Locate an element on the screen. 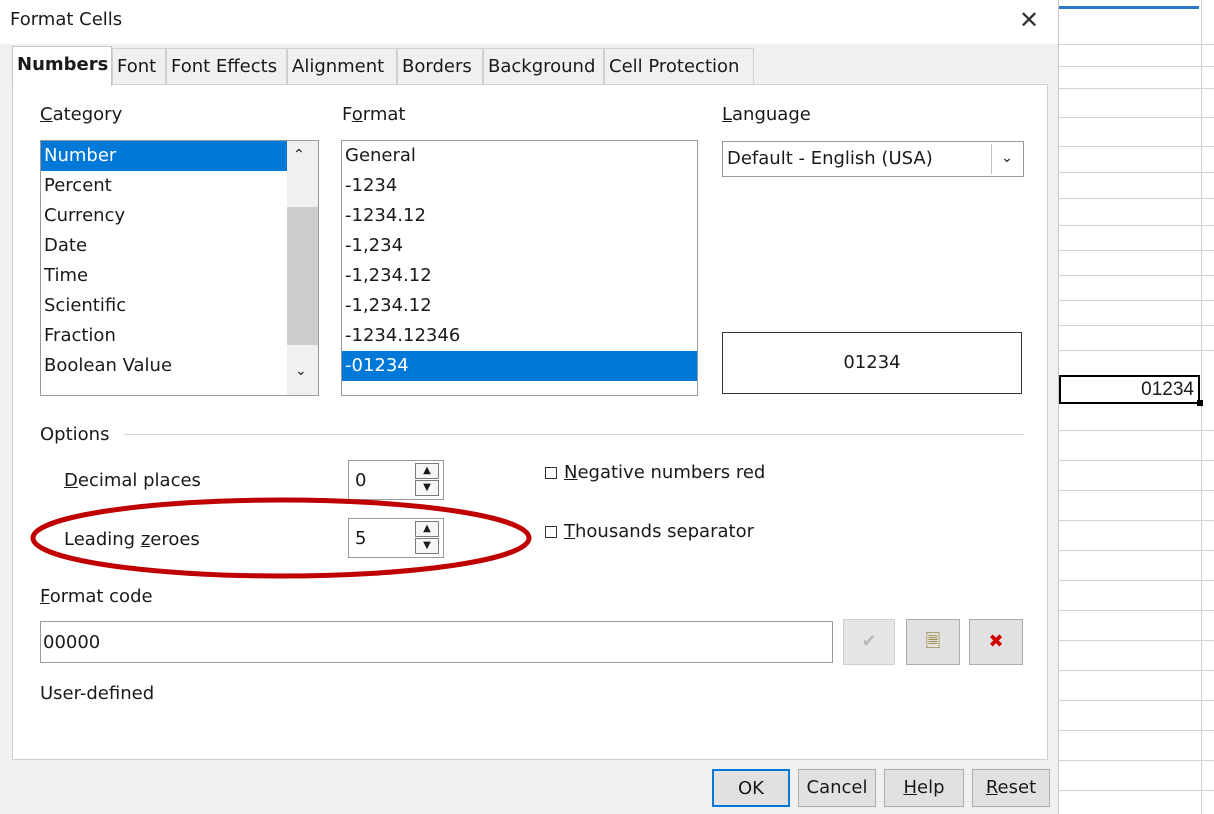 The width and height of the screenshot is (1214, 814). spreadsheet-background: 01234 is located at coordinates (1136, 407).